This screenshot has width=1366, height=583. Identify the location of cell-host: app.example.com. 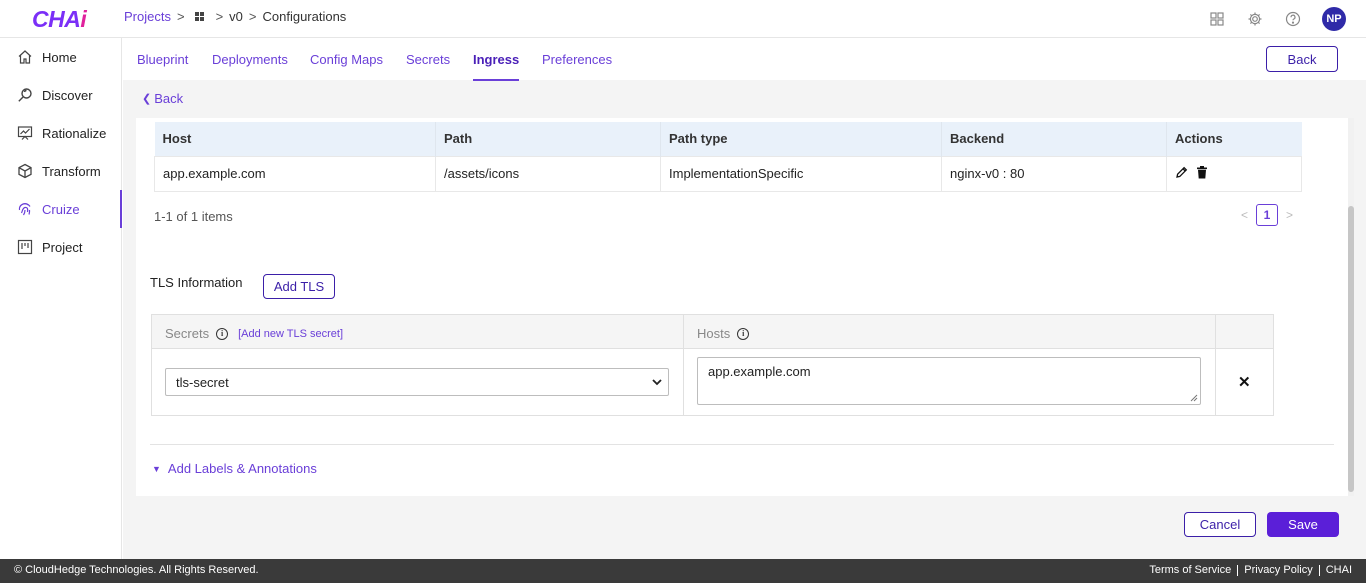
(295, 173).